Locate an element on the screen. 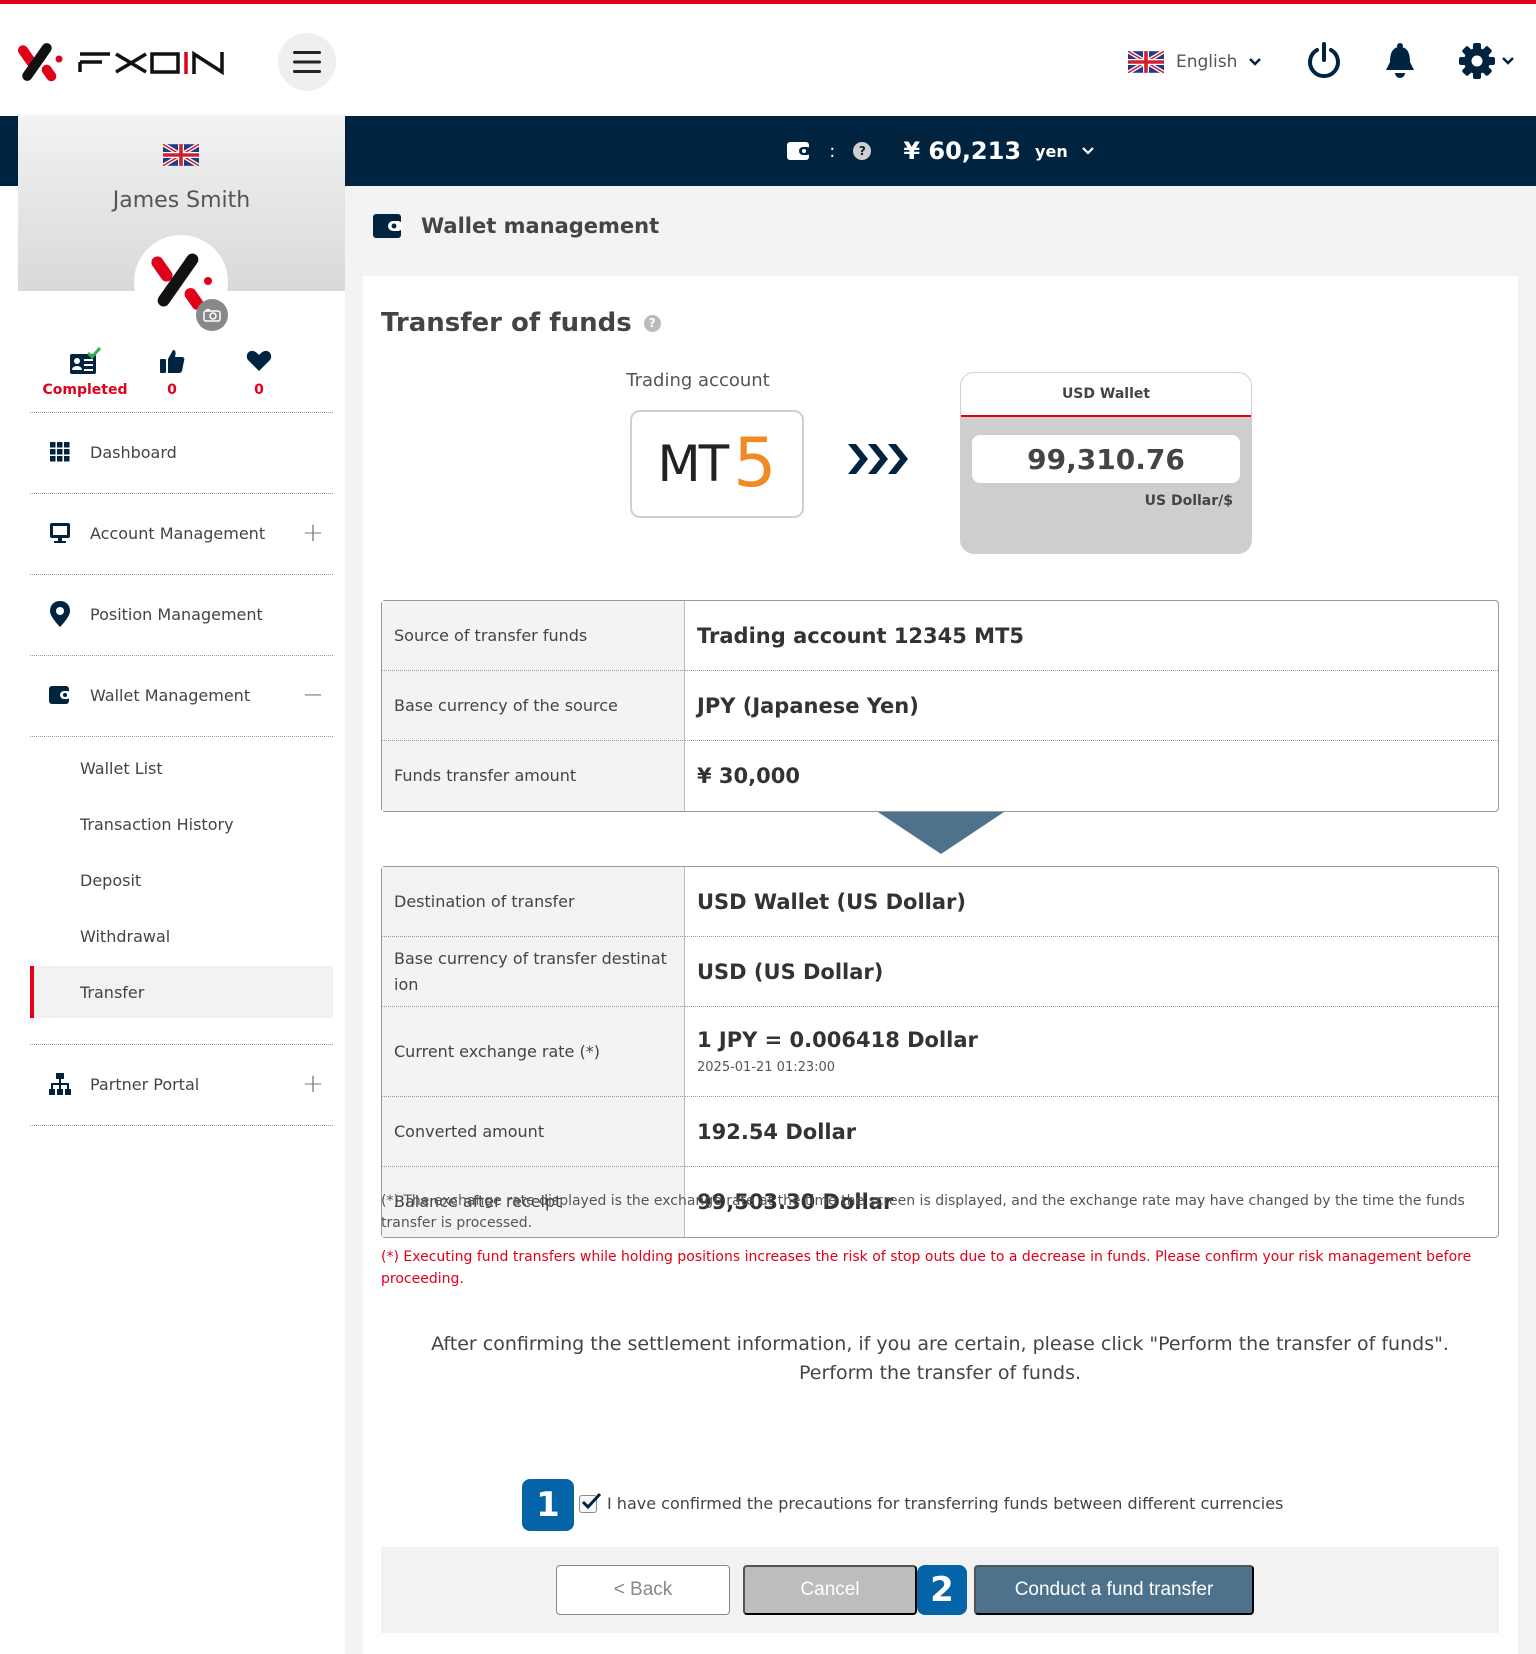 The width and height of the screenshot is (1536, 1654). sidebar-item-dashboard: Dashboard is located at coordinates (181, 452).